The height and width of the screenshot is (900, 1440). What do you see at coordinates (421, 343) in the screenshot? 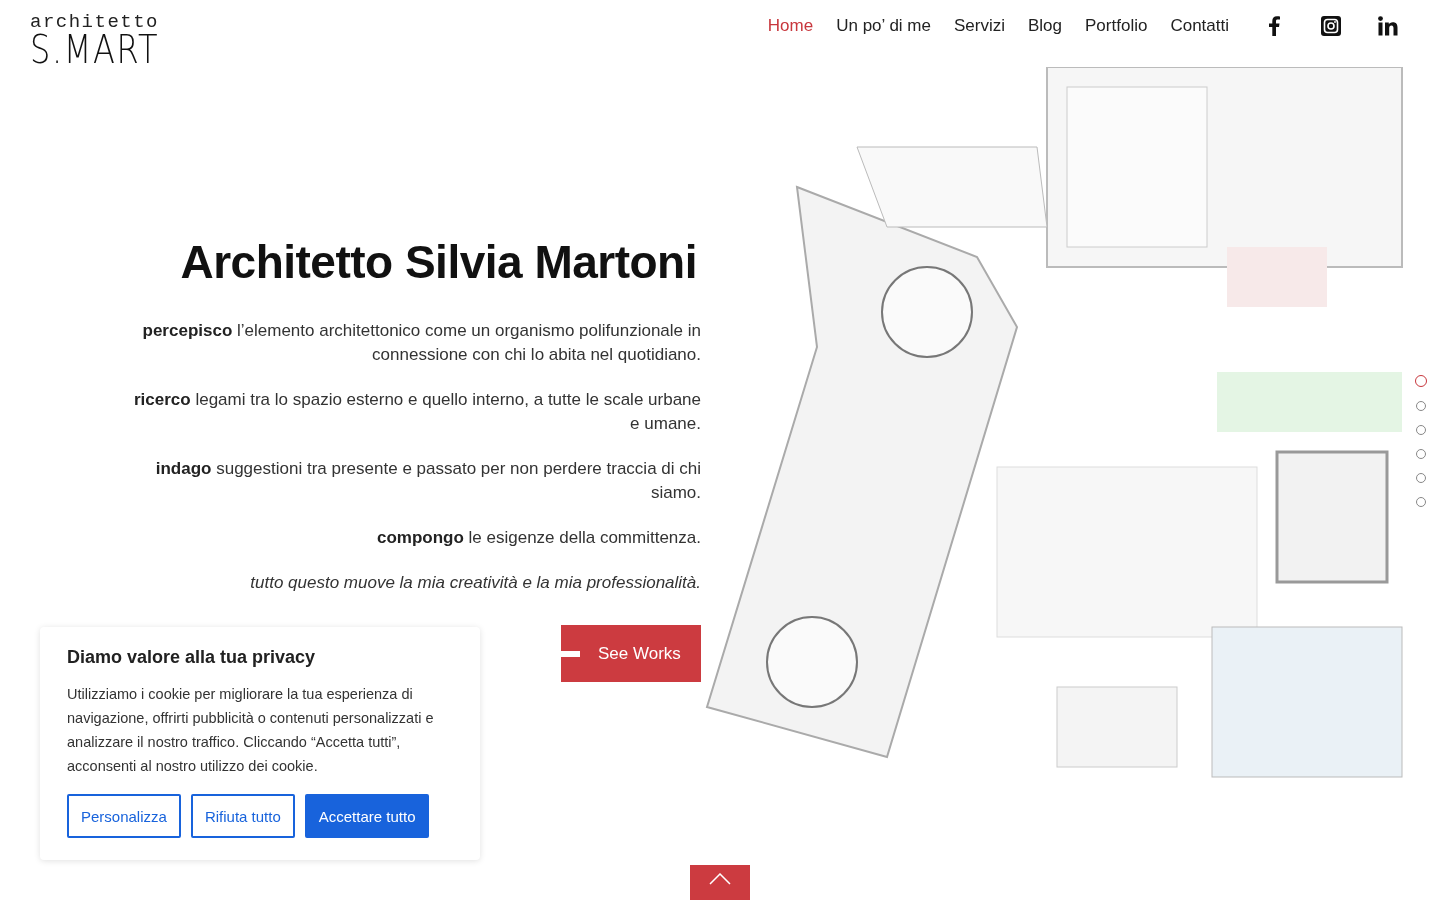
I see `hero-paragraph: percepisco l’elemento architettonico come un organismo polifunzionale in connessione con chi lo abita nel quotidiano.` at bounding box center [421, 343].